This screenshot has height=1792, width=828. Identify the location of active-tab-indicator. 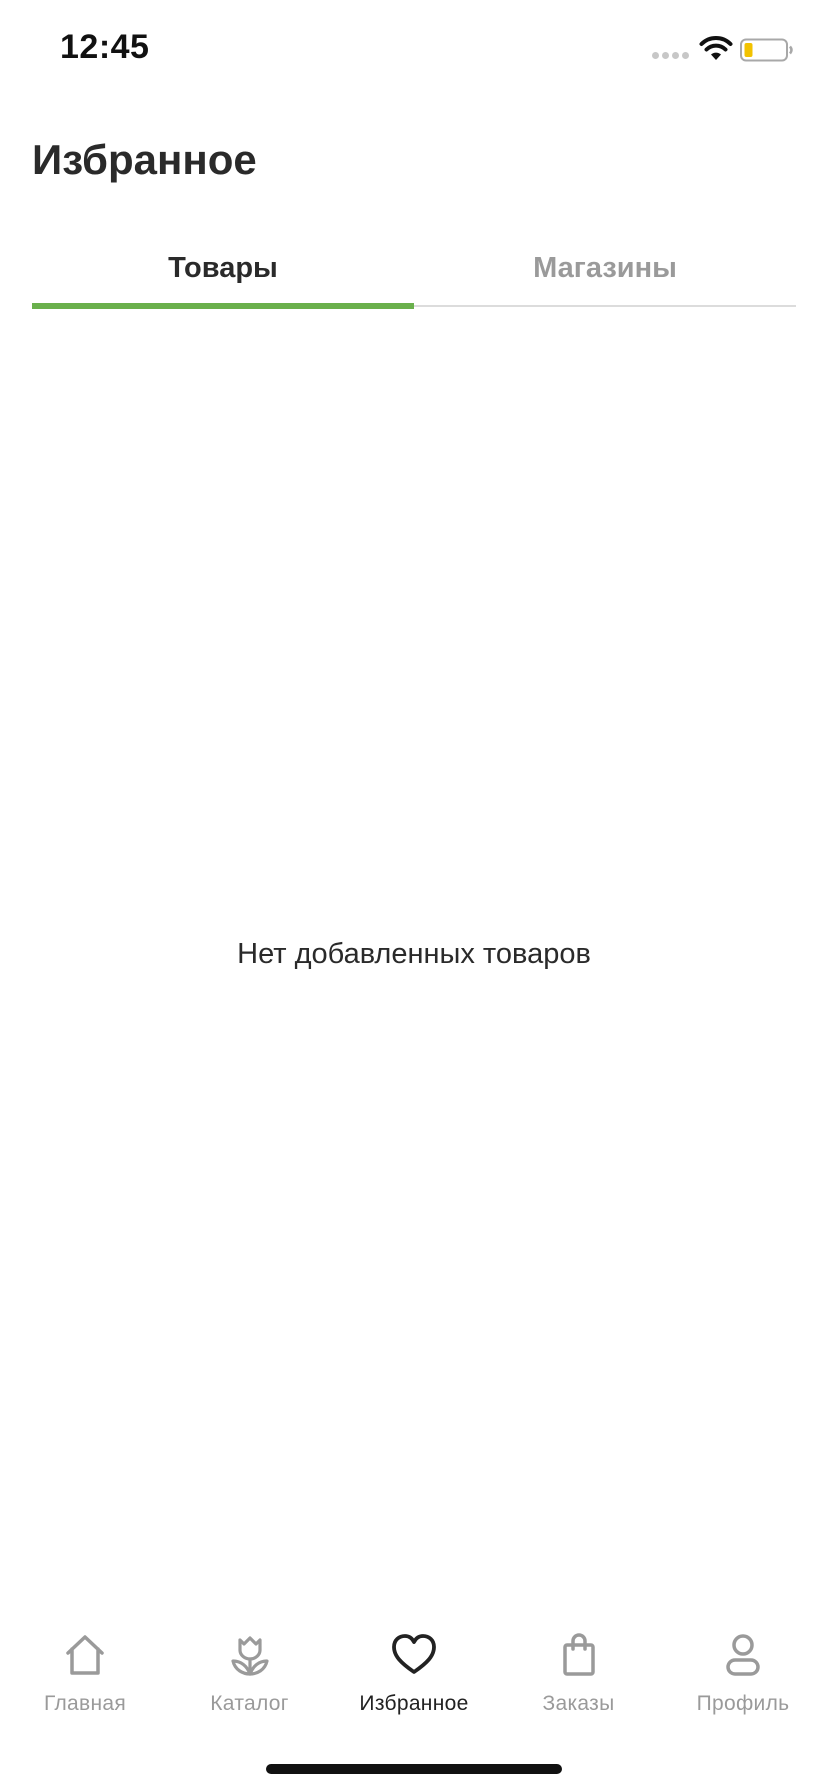
(223, 306).